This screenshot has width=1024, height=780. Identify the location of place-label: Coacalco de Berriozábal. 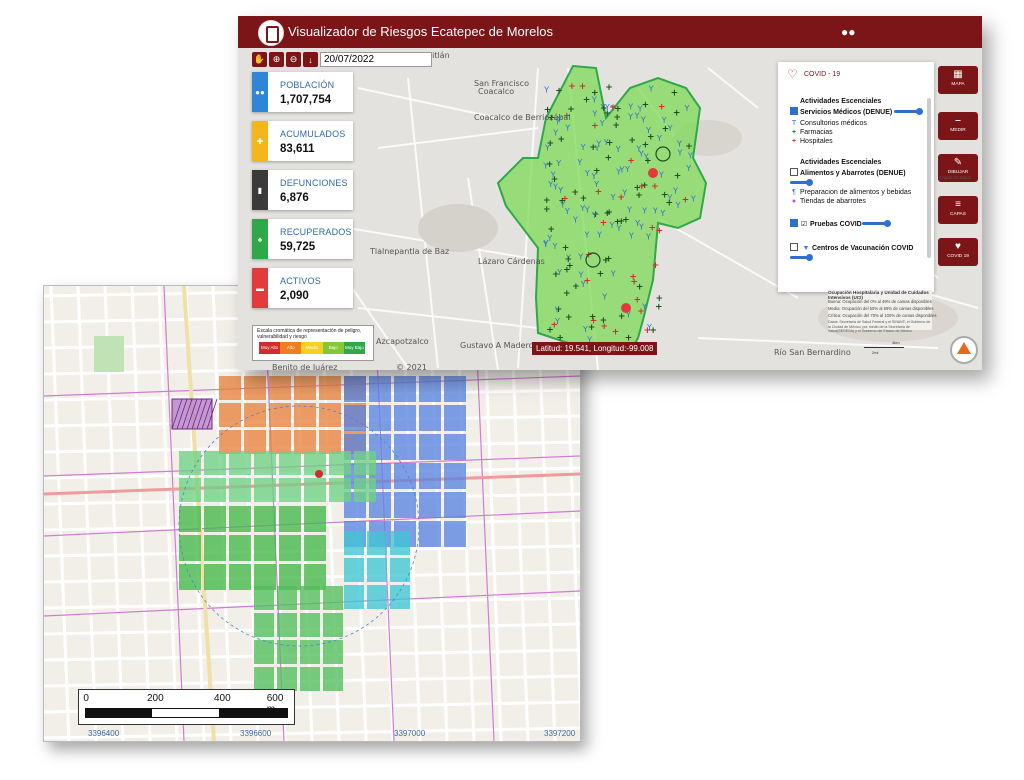
(522, 117).